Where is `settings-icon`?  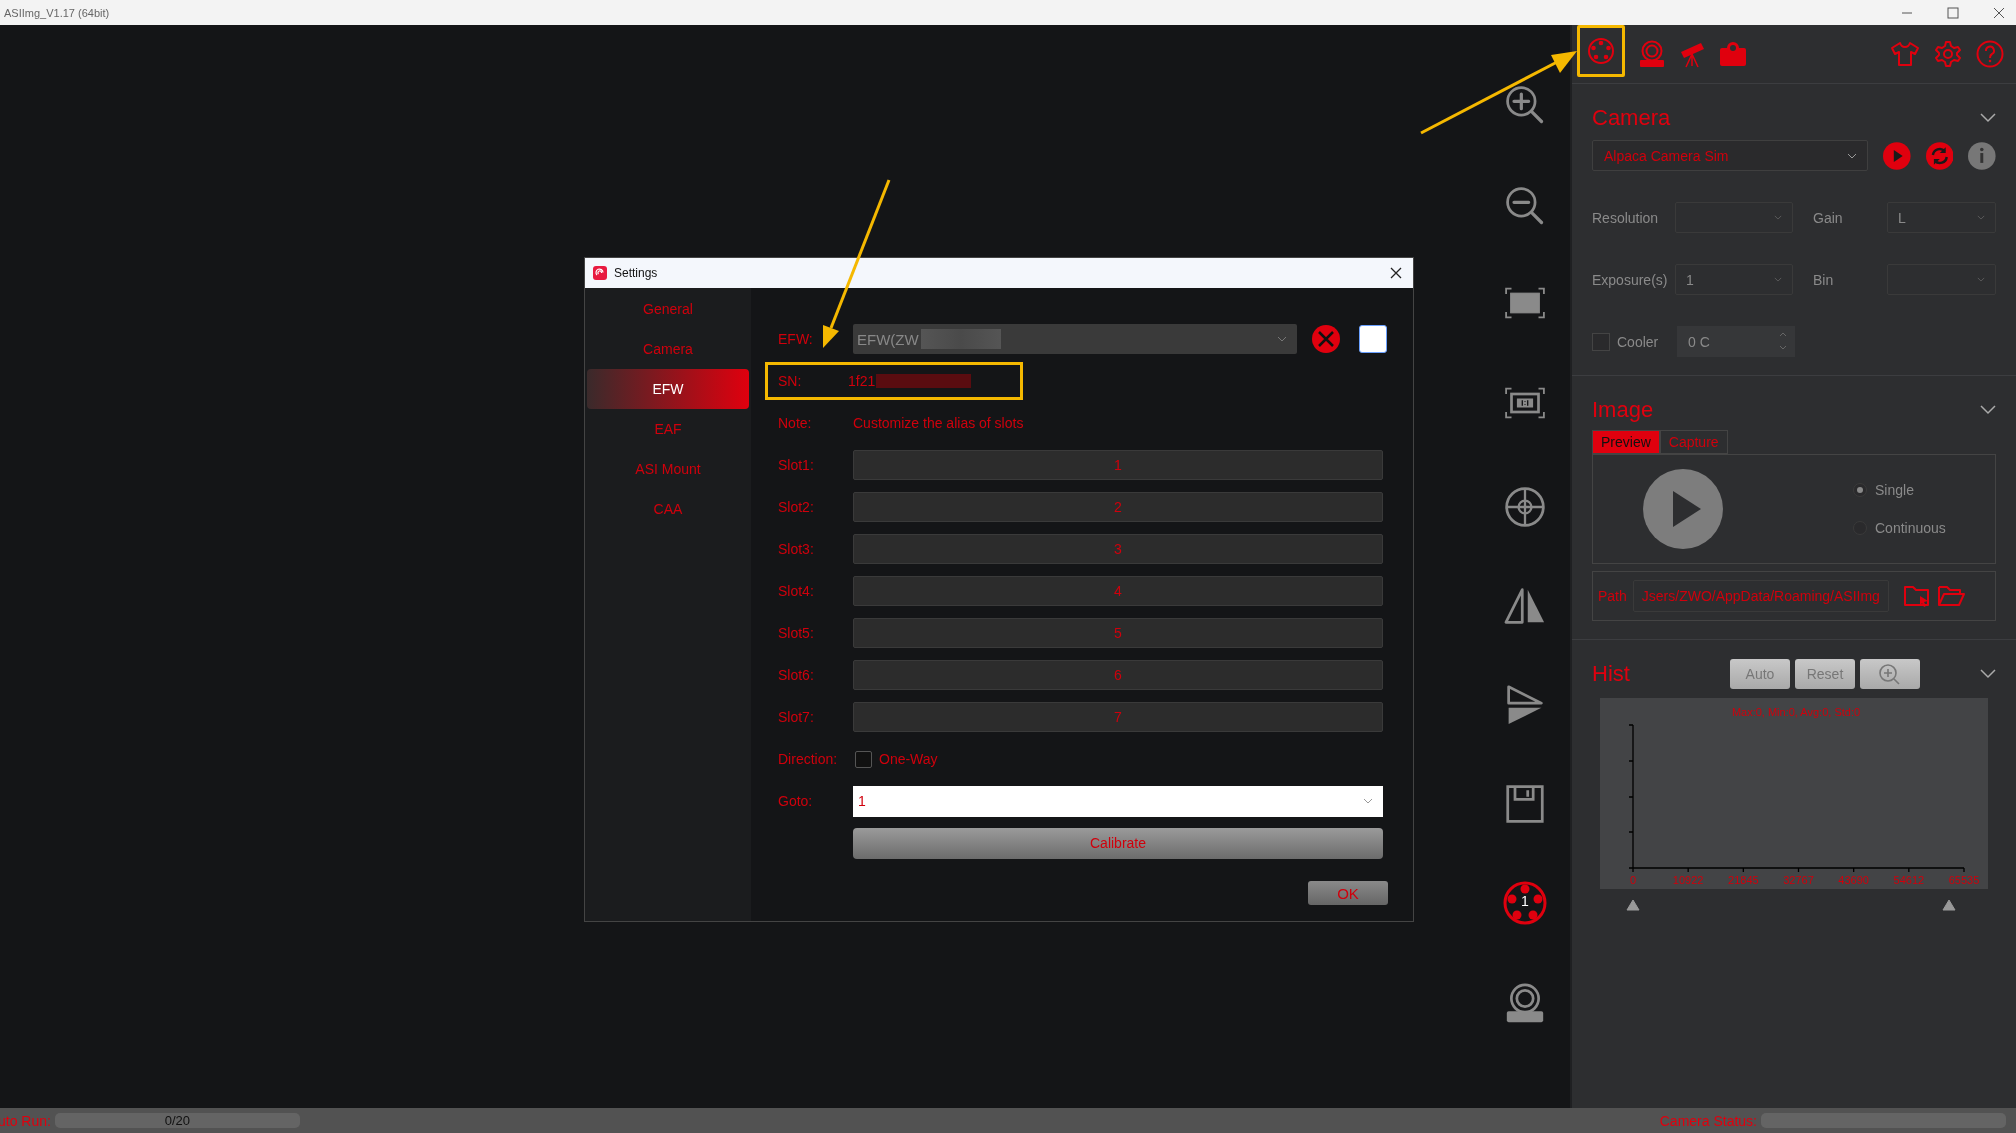
settings-icon is located at coordinates (1948, 54).